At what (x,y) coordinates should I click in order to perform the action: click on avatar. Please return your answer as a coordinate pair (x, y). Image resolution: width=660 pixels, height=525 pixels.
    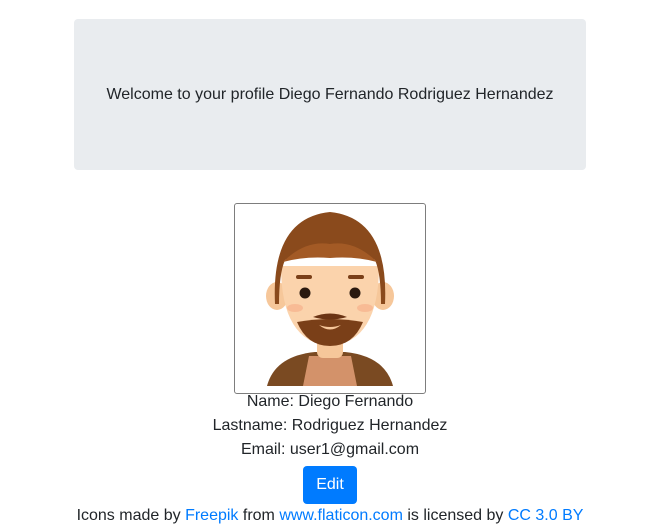
    Looking at the image, I should click on (330, 298).